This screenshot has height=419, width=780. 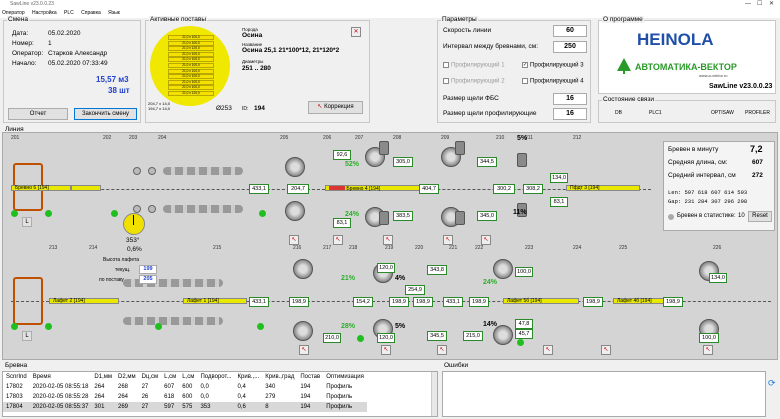 I want to click on profiler1-checkbox: Профилирующий 1, so click(x=474, y=65).